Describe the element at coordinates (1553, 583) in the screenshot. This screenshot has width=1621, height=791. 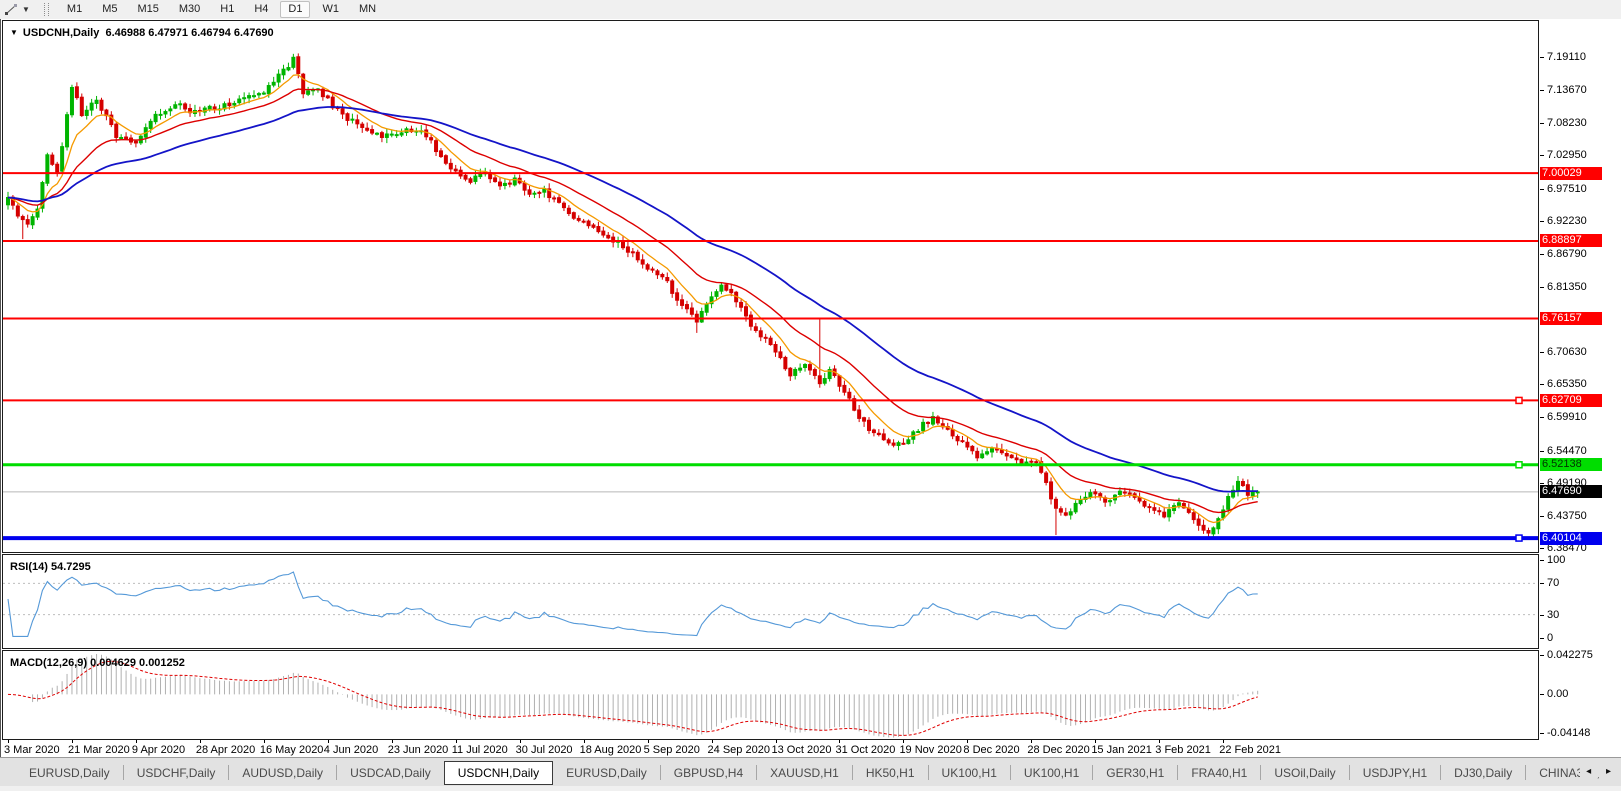
I see `rsi-axis-tick: 70` at that location.